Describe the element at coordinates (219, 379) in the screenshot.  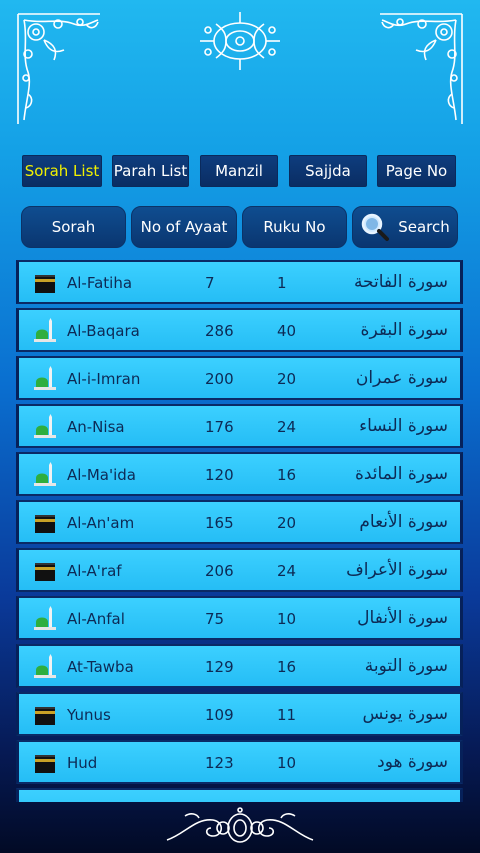
I see `surah-ayat-count: 200` at that location.